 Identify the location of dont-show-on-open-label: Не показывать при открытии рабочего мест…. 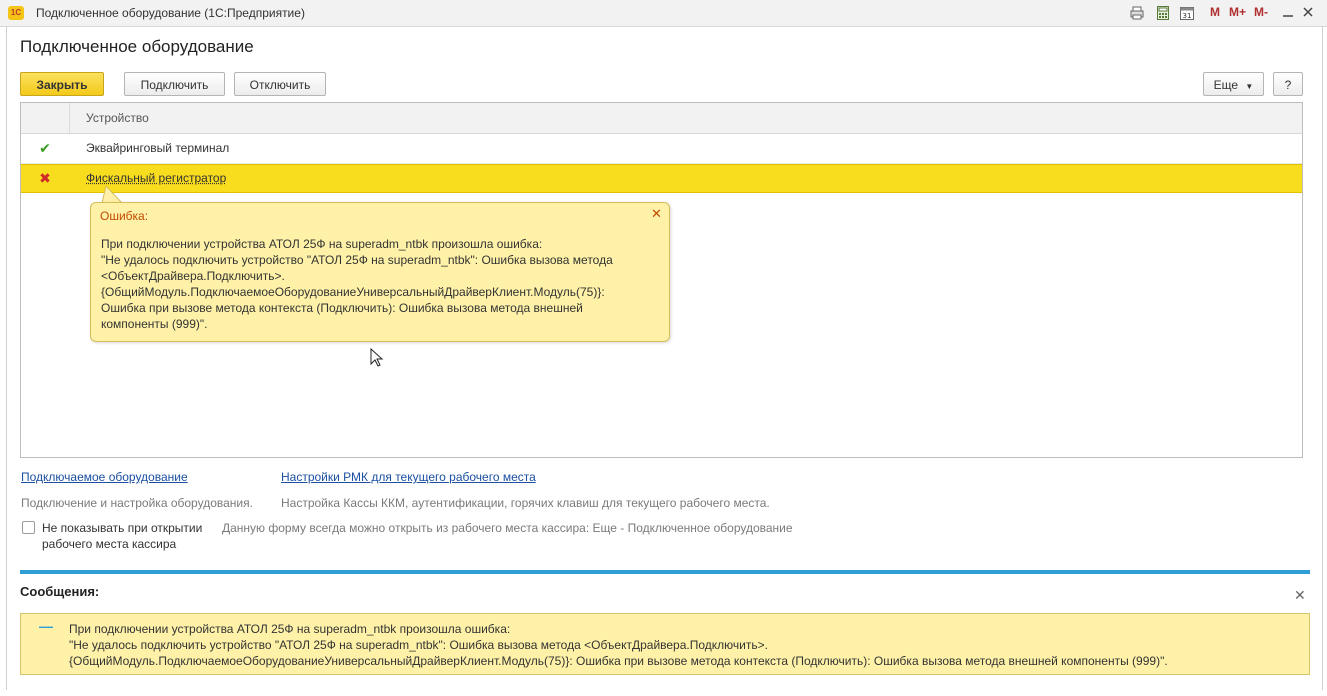
(132, 536).